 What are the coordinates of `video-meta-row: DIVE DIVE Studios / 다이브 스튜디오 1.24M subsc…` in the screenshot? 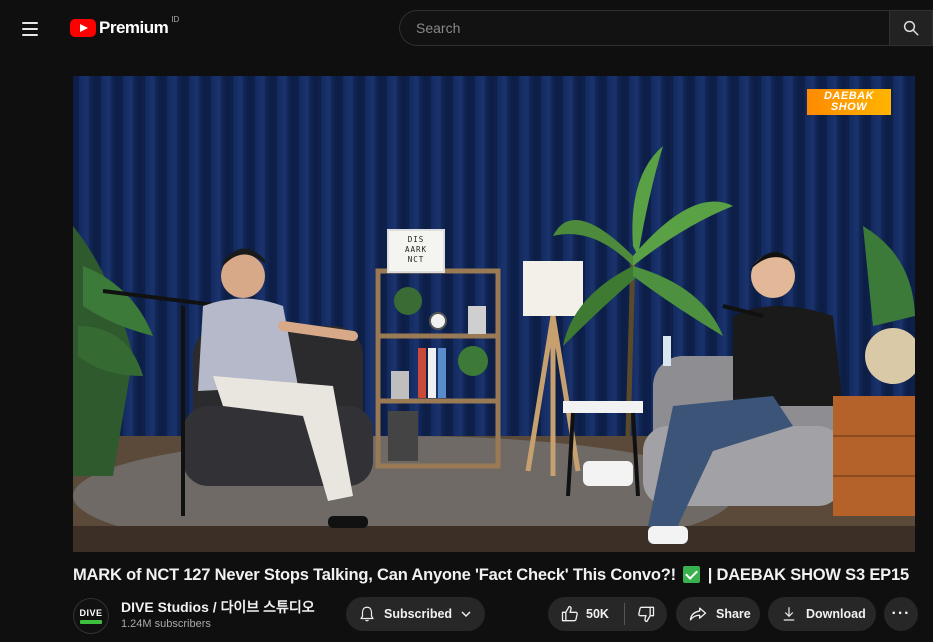 It's located at (503, 616).